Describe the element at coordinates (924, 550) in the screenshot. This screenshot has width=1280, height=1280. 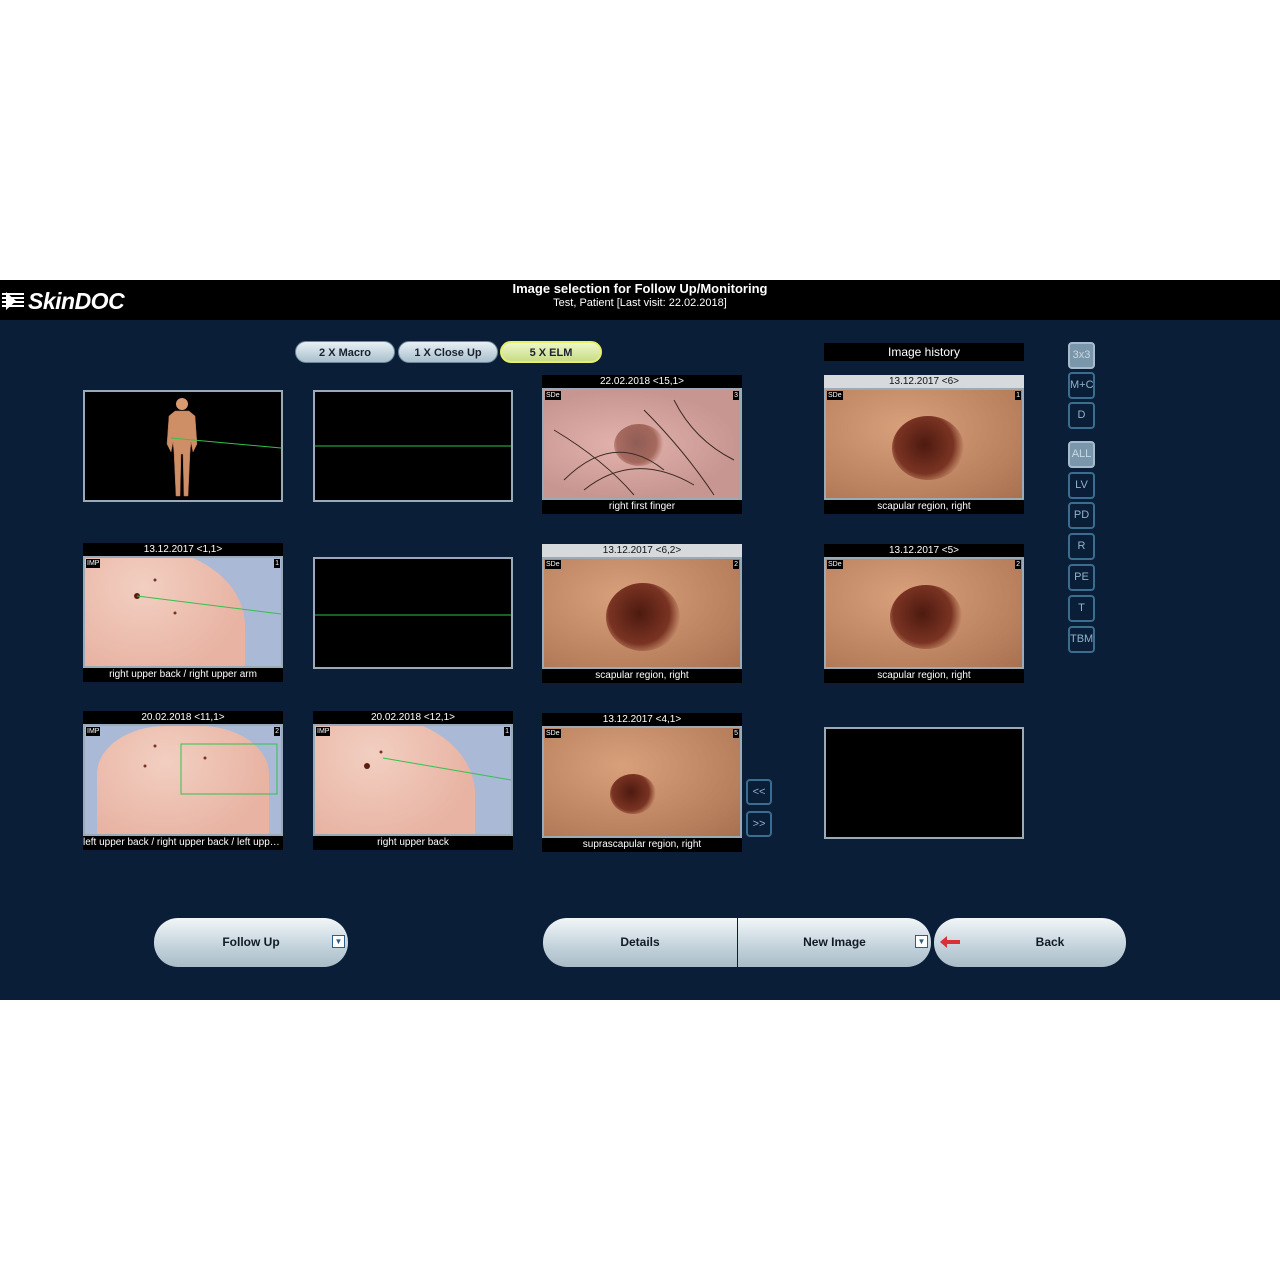
I see `image-date: 13.12.2017 <5>` at that location.